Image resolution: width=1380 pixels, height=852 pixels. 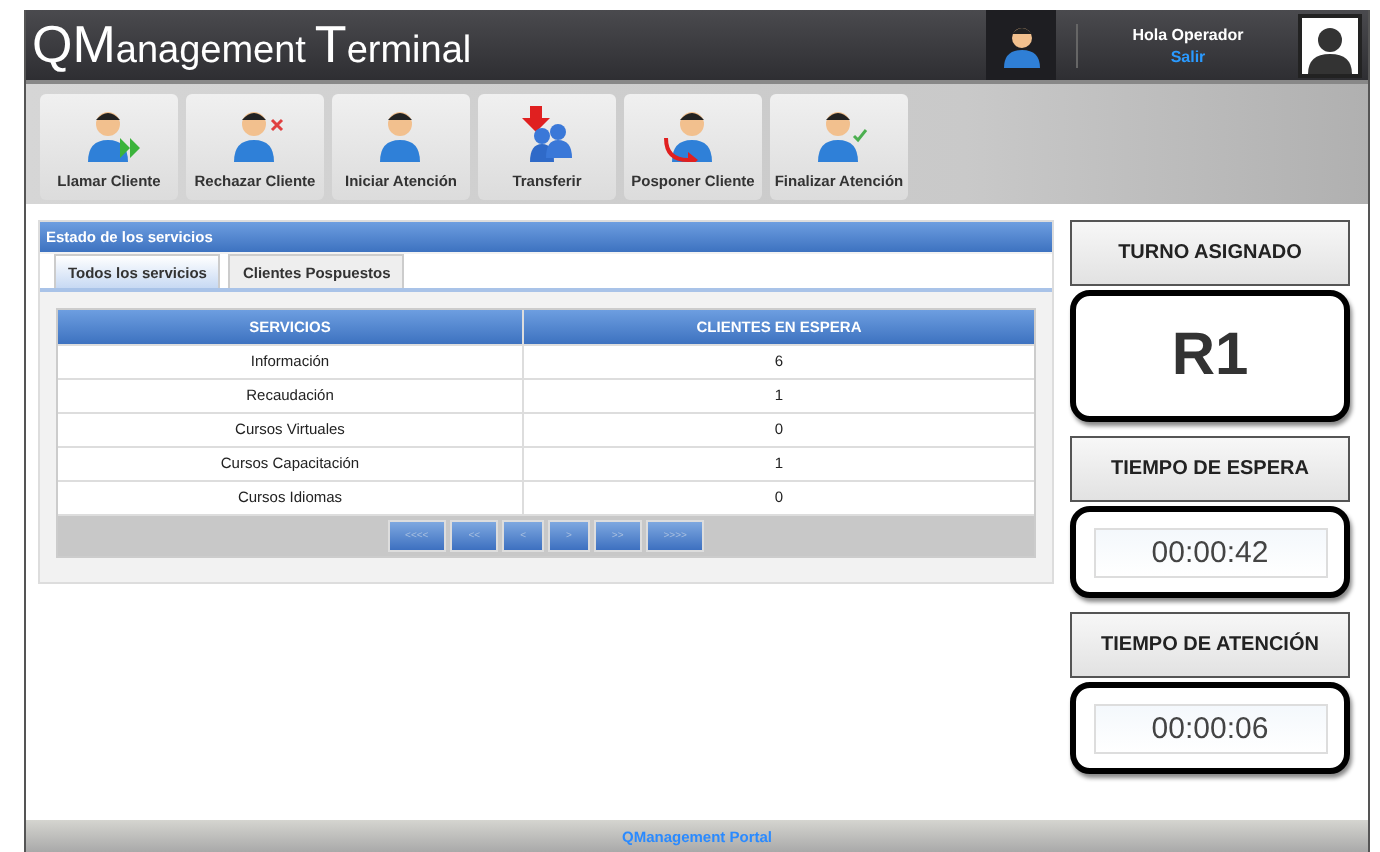 I want to click on group-arrow-icon, so click(x=547, y=134).